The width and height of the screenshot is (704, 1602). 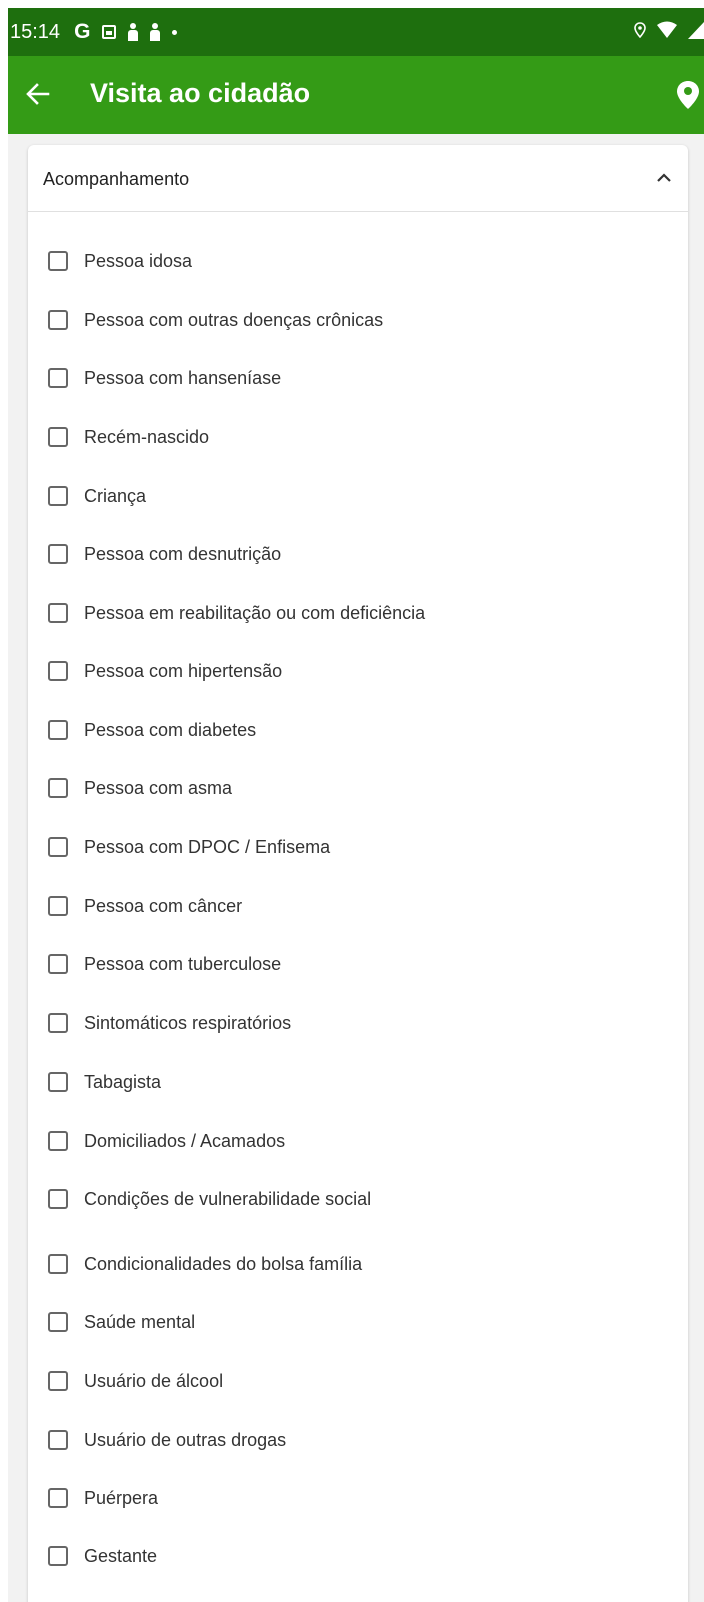 What do you see at coordinates (82, 31) in the screenshot?
I see `google-icon: G` at bounding box center [82, 31].